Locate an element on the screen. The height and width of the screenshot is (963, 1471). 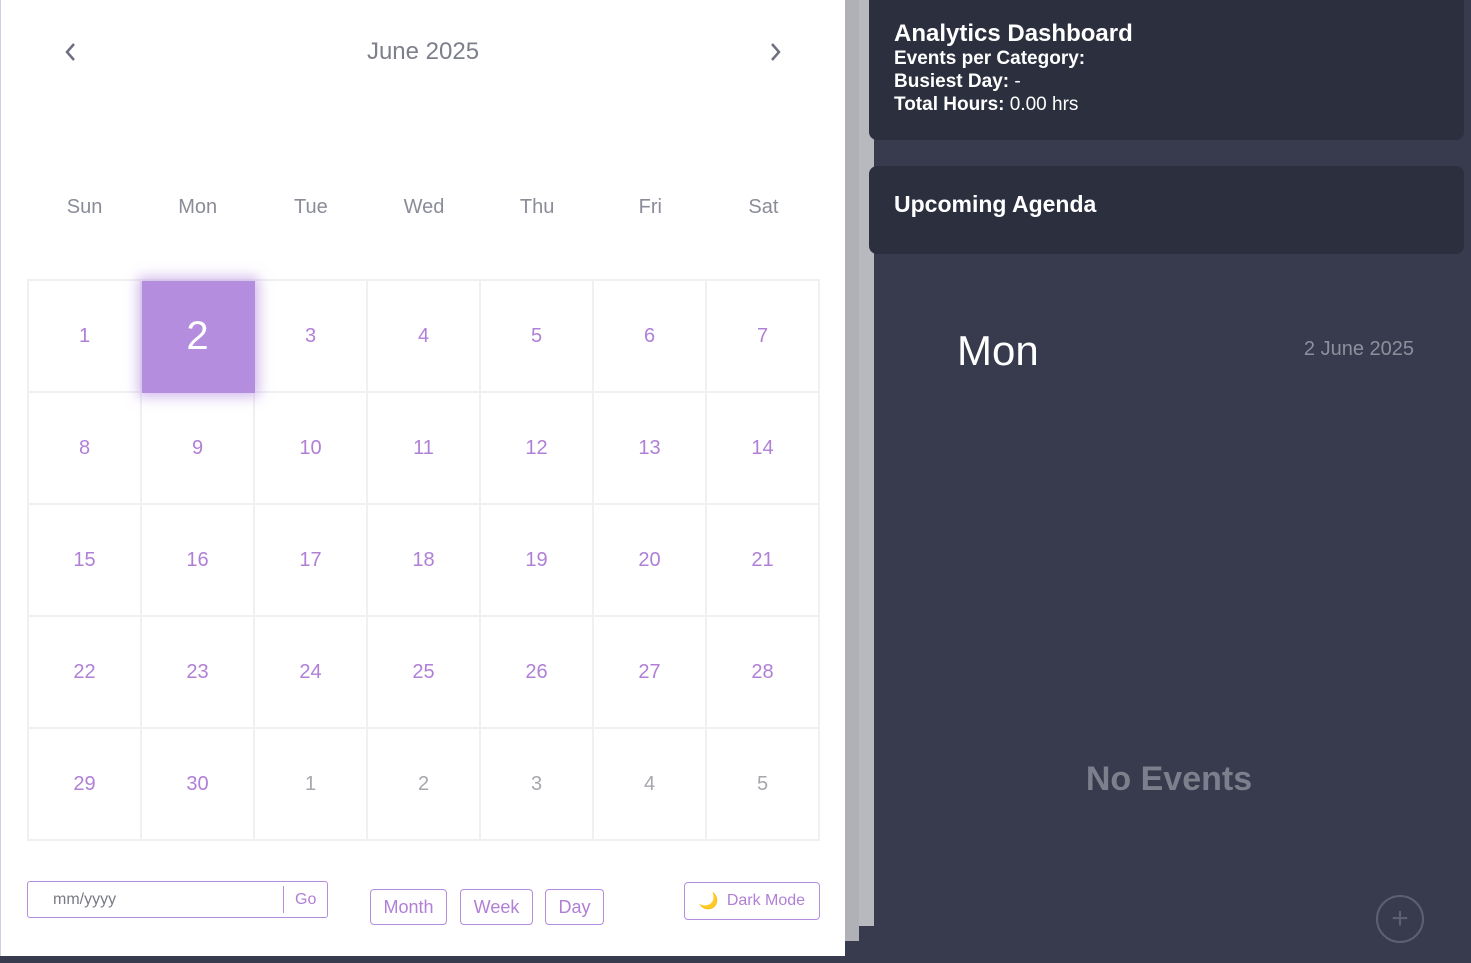
total-hours-label: Total Hours: is located at coordinates (949, 104).